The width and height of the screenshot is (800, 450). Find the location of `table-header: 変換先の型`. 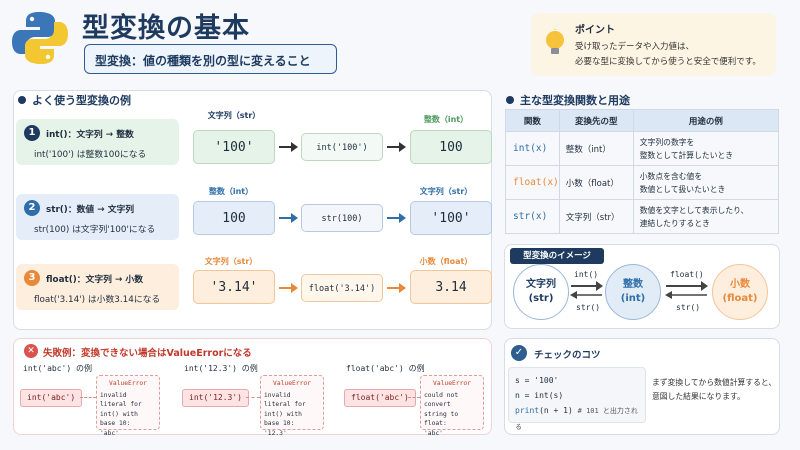

table-header: 変換先の型 is located at coordinates (596, 120).